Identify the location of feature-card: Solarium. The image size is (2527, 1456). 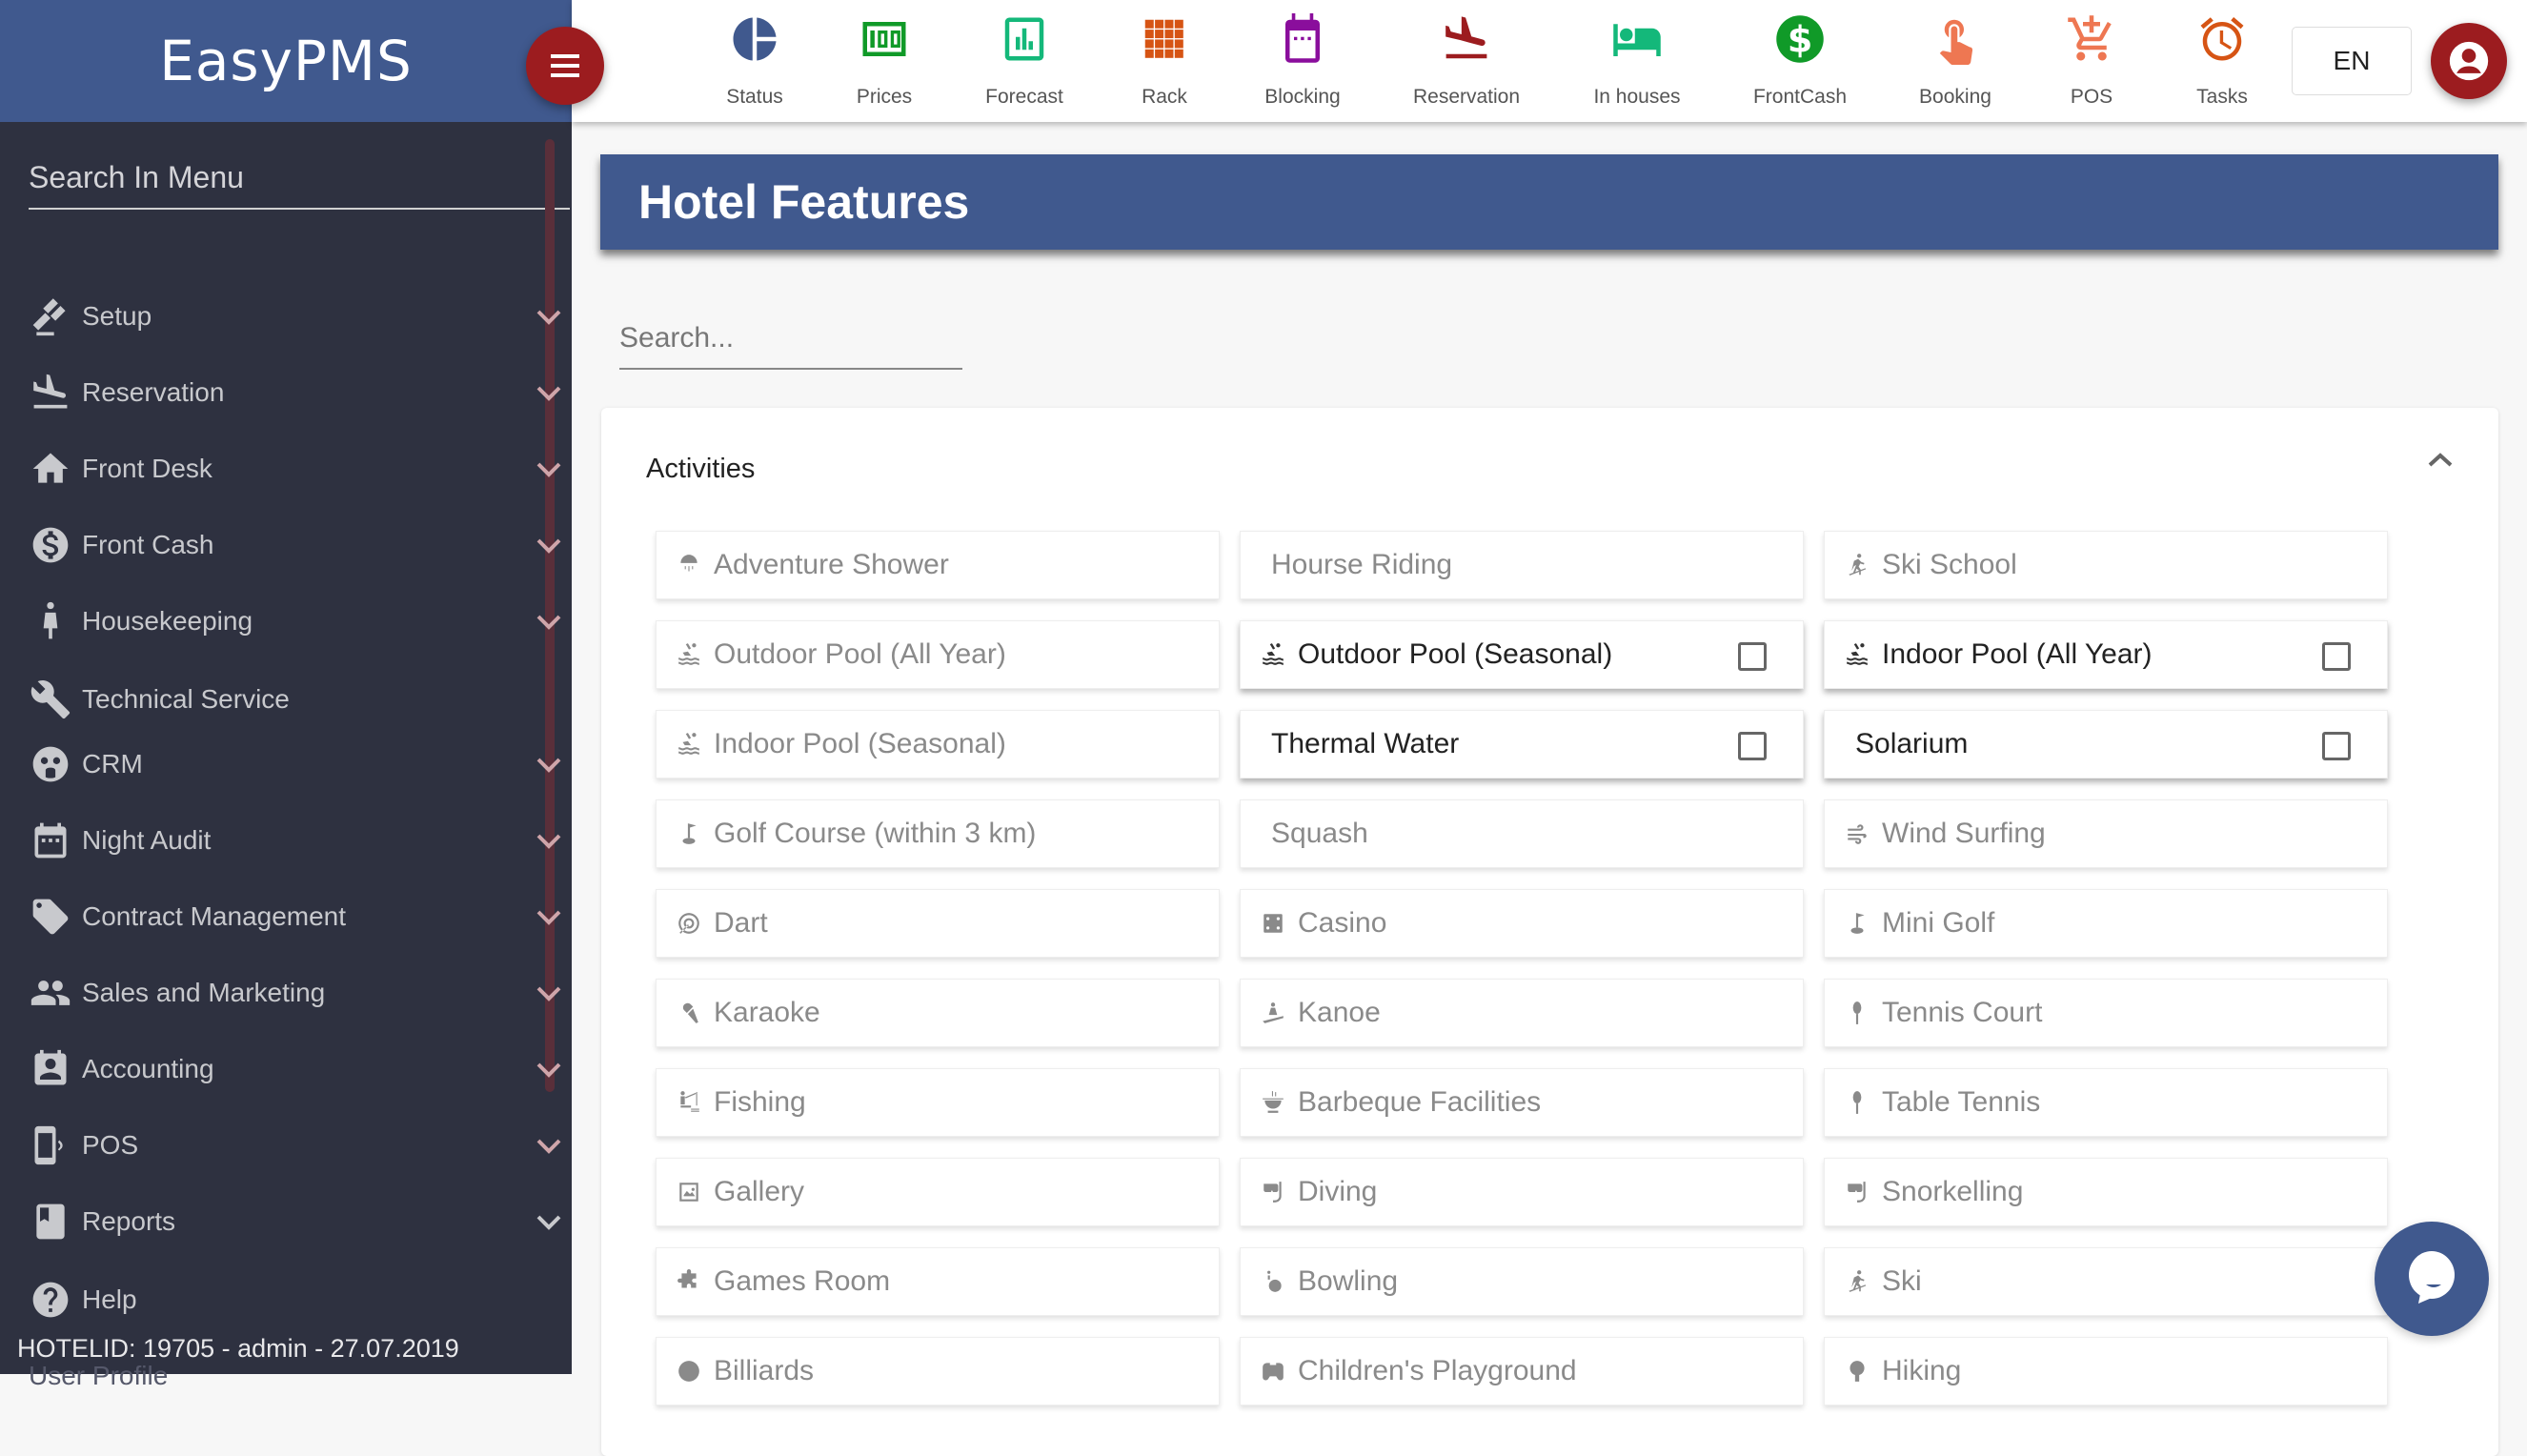
(2106, 745).